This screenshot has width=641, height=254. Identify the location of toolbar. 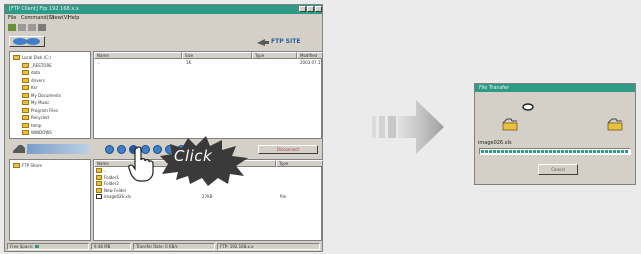
(163, 28).